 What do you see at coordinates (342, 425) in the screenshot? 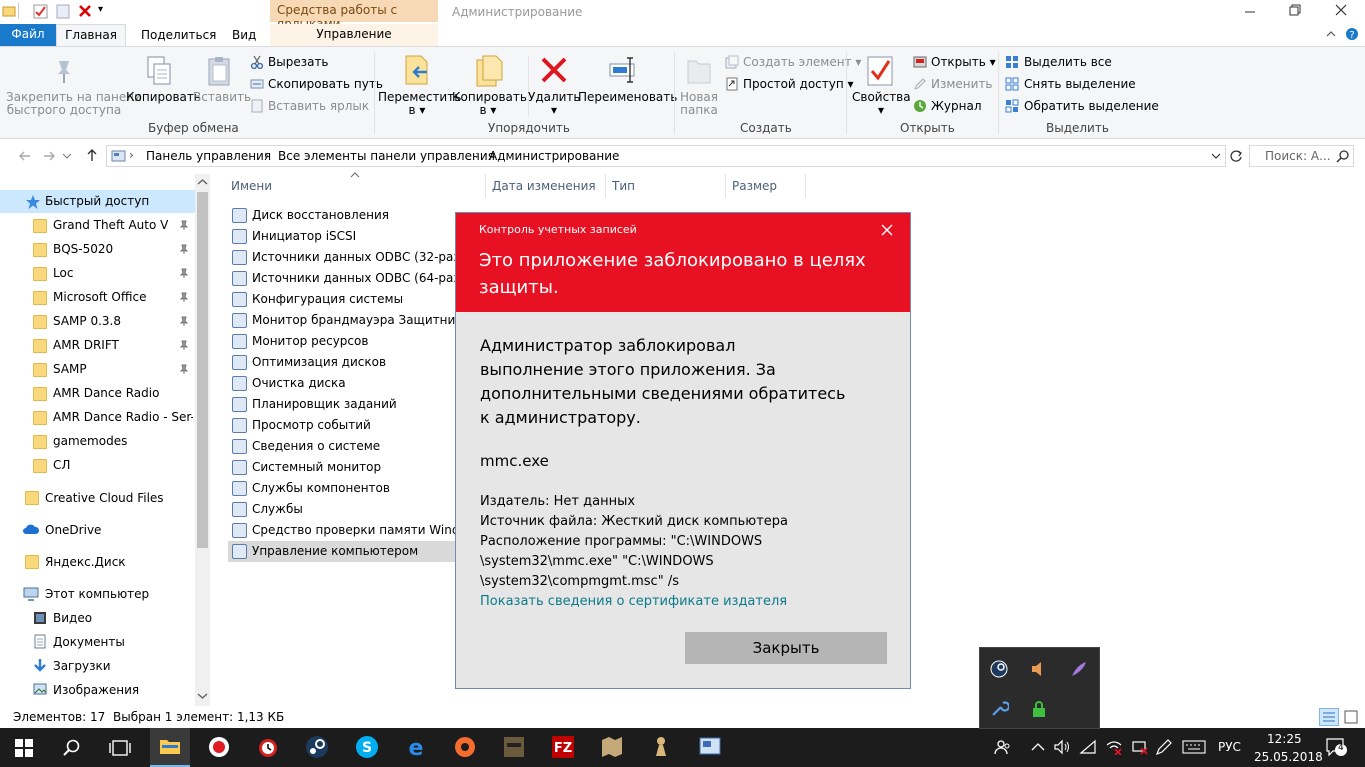
I see `file-row: Просмотр событий` at bounding box center [342, 425].